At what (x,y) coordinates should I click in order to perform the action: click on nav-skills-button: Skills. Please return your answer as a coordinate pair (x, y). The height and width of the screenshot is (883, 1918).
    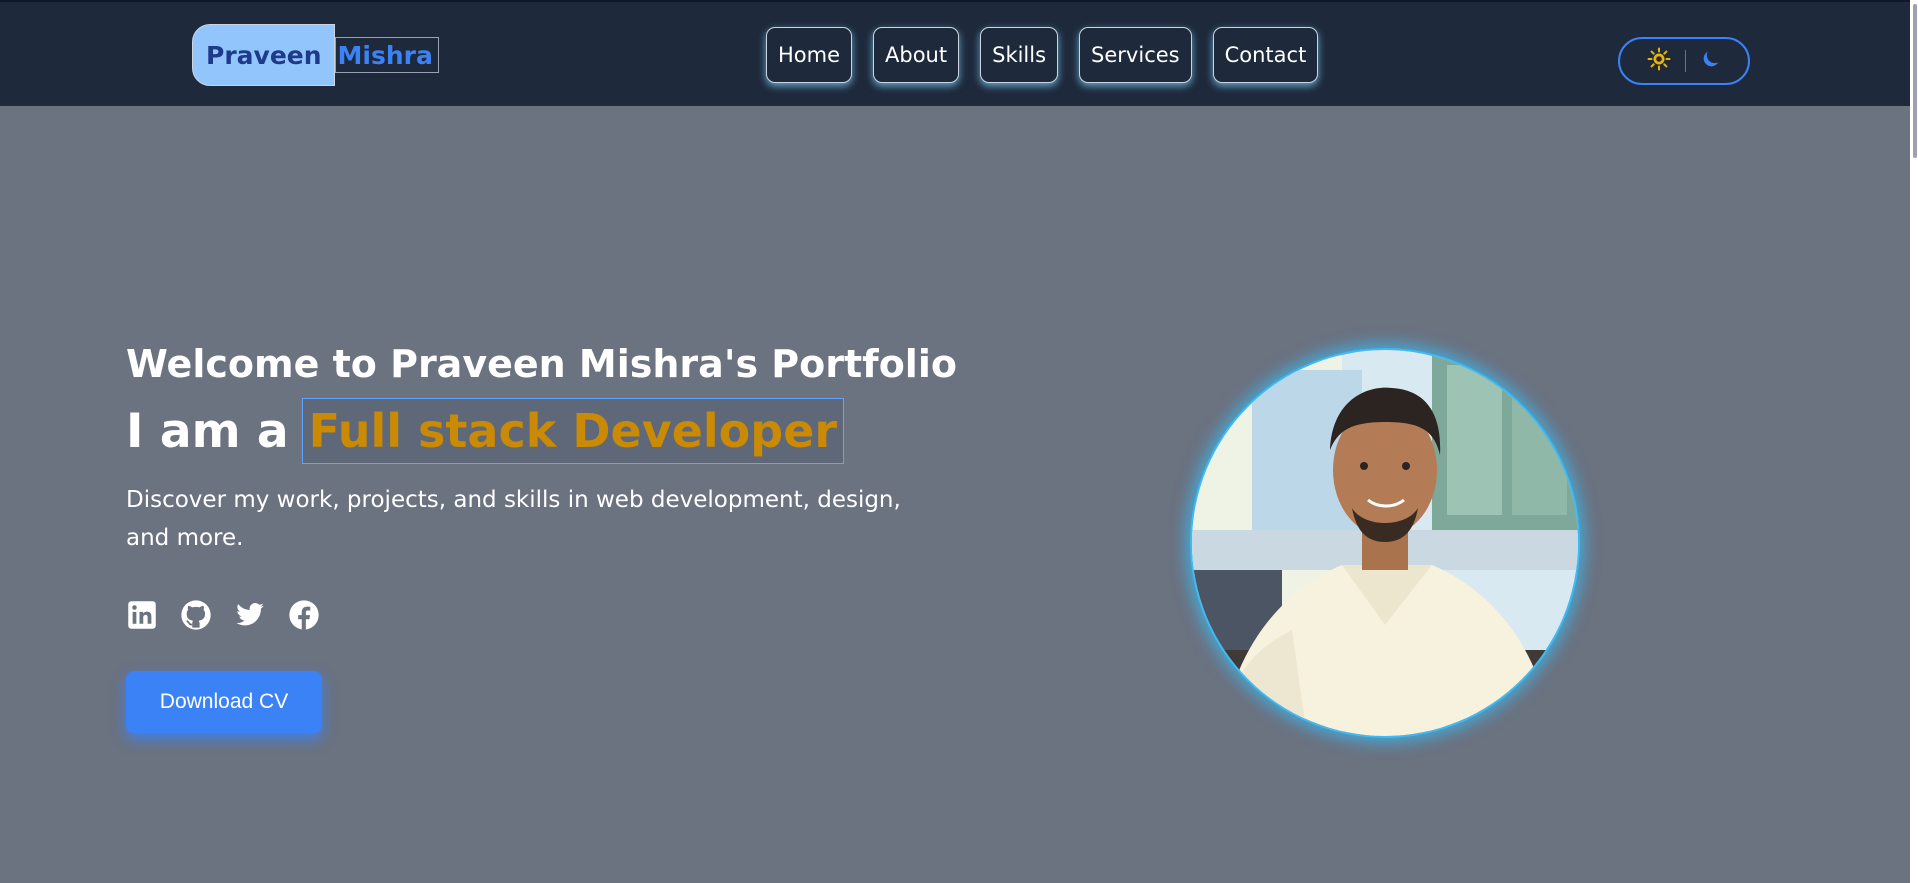
    Looking at the image, I should click on (1019, 55).